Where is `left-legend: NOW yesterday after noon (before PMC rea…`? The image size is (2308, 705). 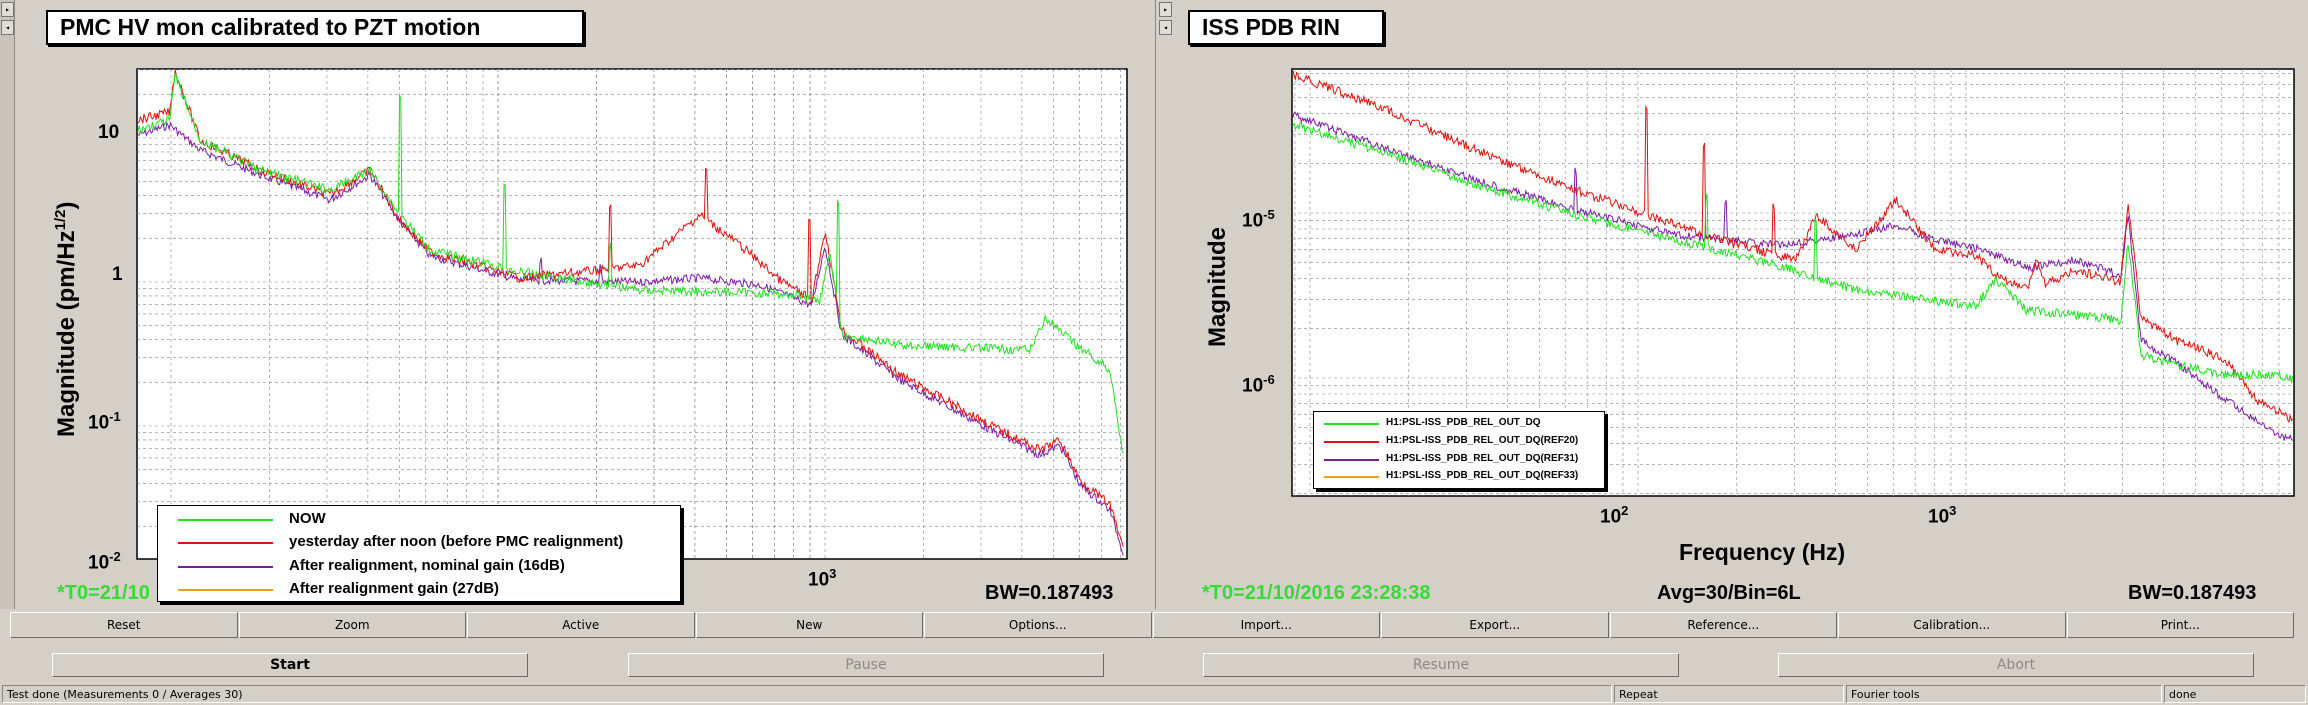 left-legend: NOW yesterday after noon (before PMC rea… is located at coordinates (419, 553).